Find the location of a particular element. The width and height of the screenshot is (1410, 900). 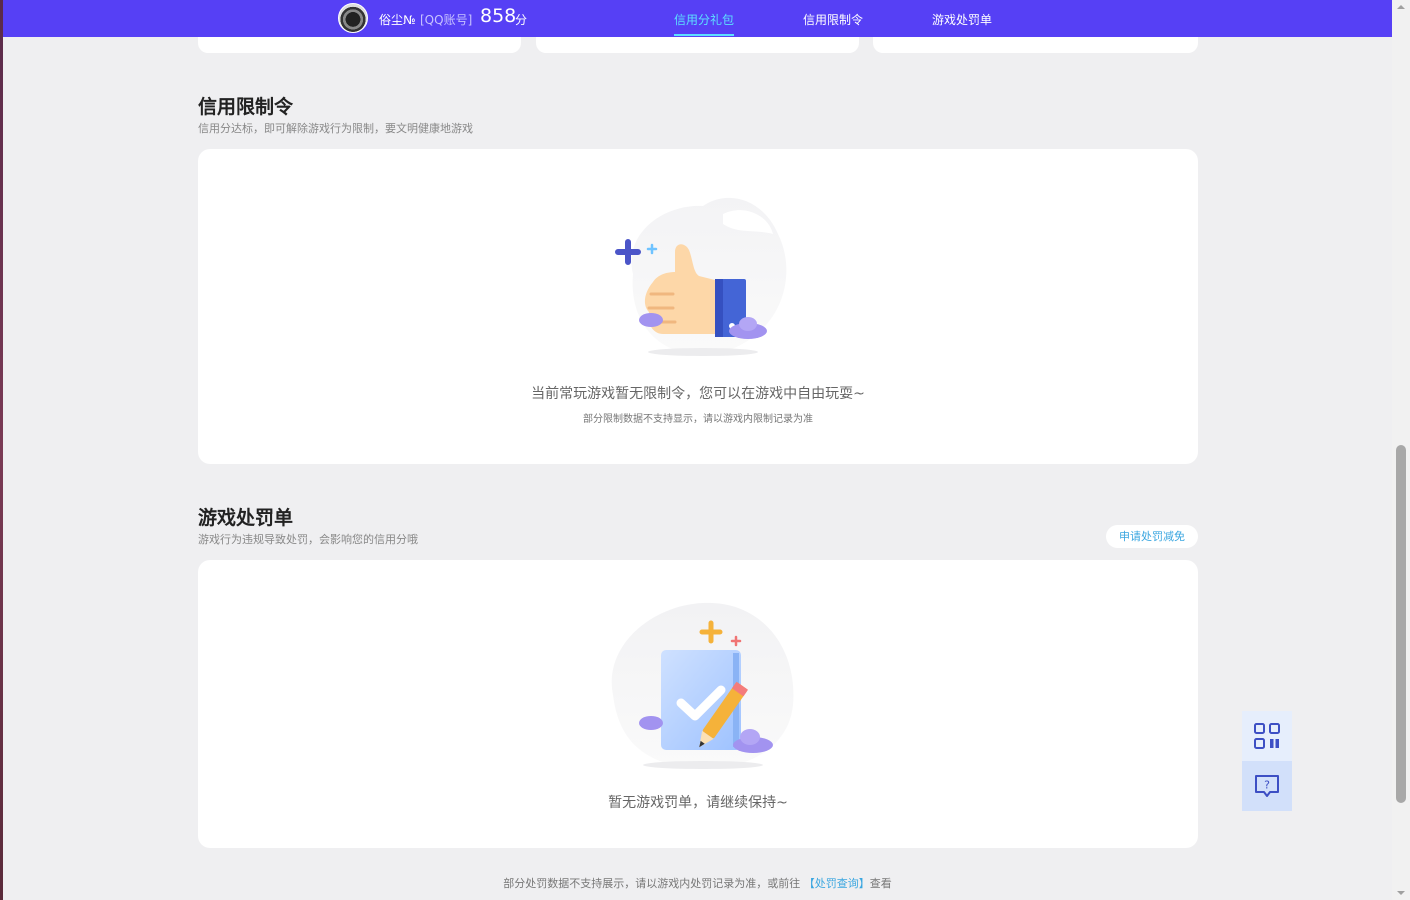

qr-code-icon is located at coordinates (1267, 736).